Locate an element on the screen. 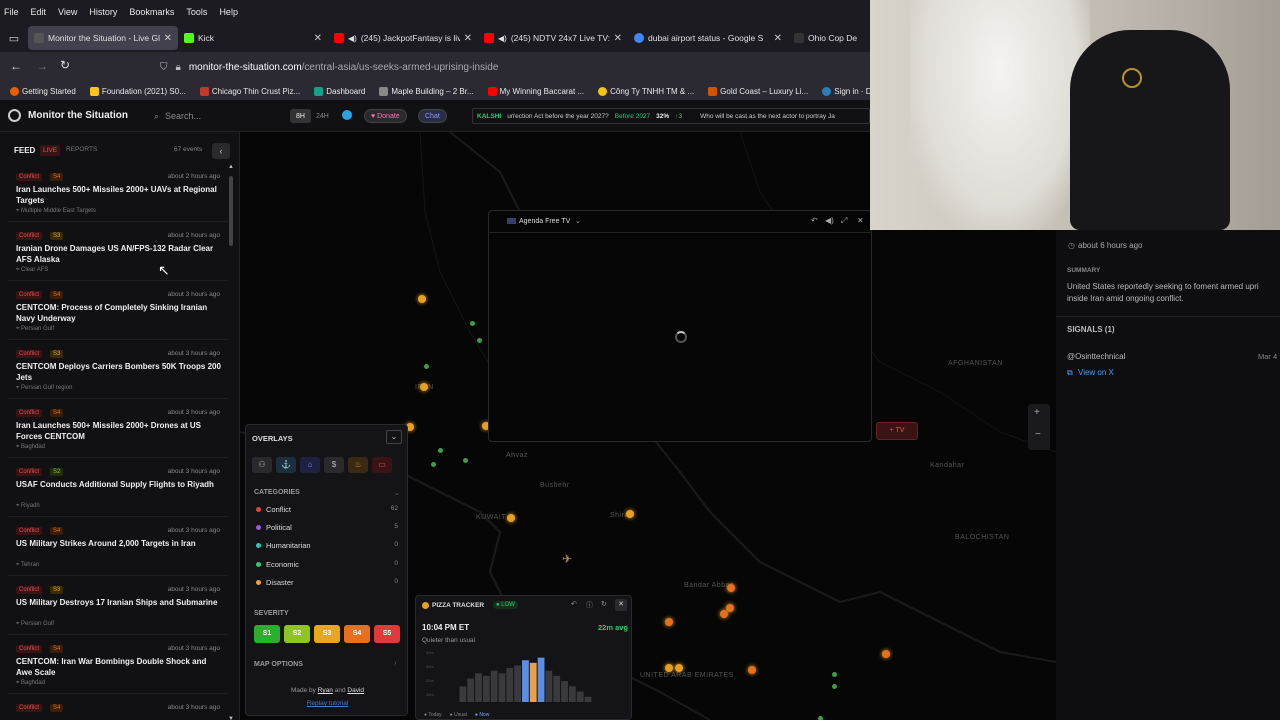 The height and width of the screenshot is (720, 1280). tab-overview-icon: ▭ is located at coordinates (14, 38).